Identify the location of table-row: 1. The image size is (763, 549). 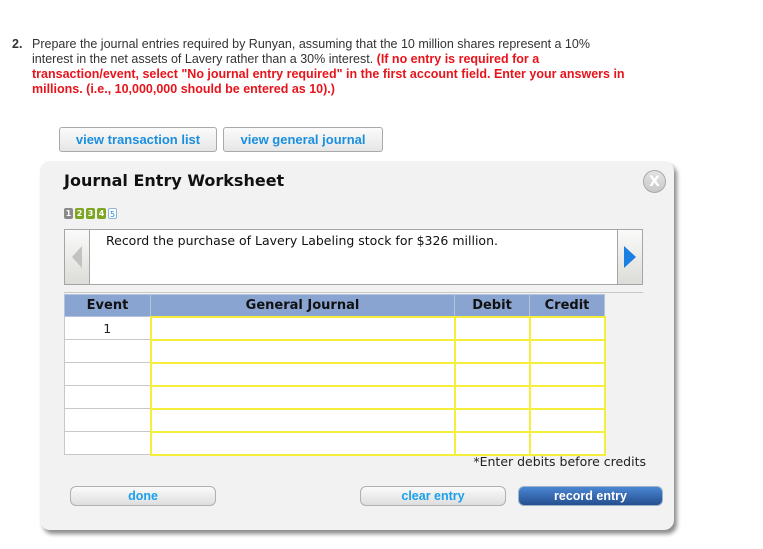
(335, 328).